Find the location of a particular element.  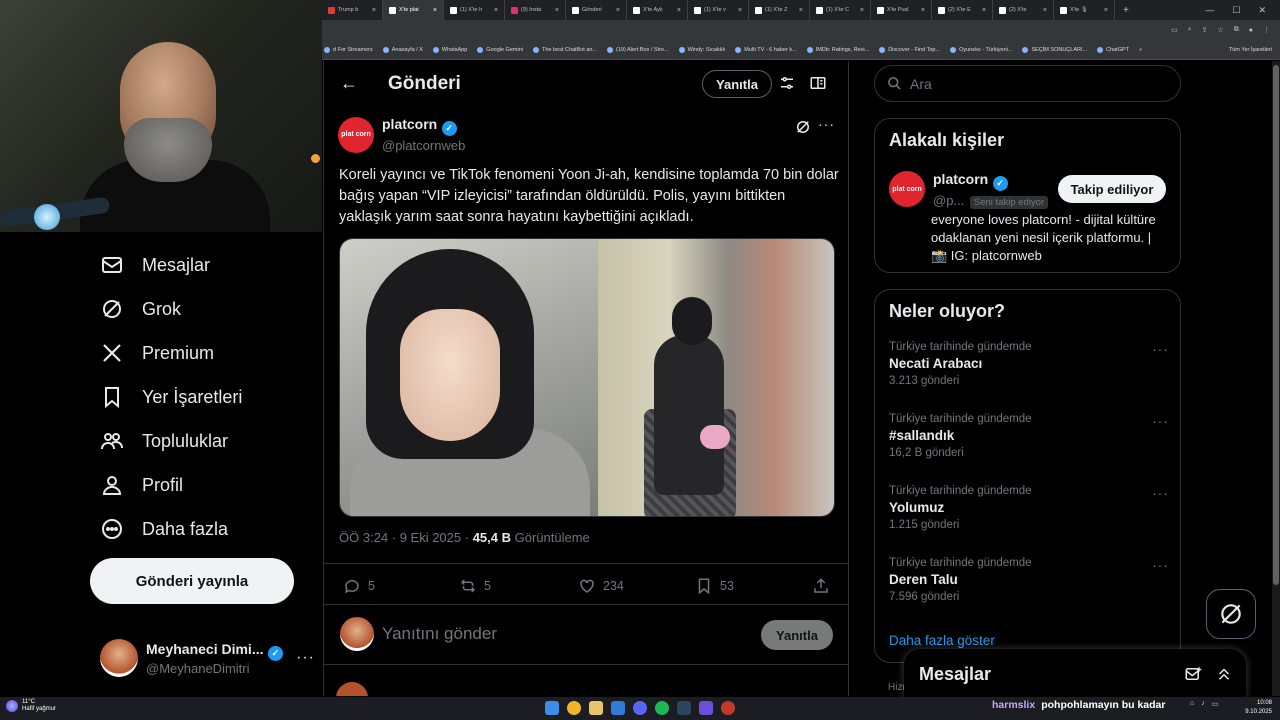

bookmark-item: ChatGPT is located at coordinates (1113, 49).